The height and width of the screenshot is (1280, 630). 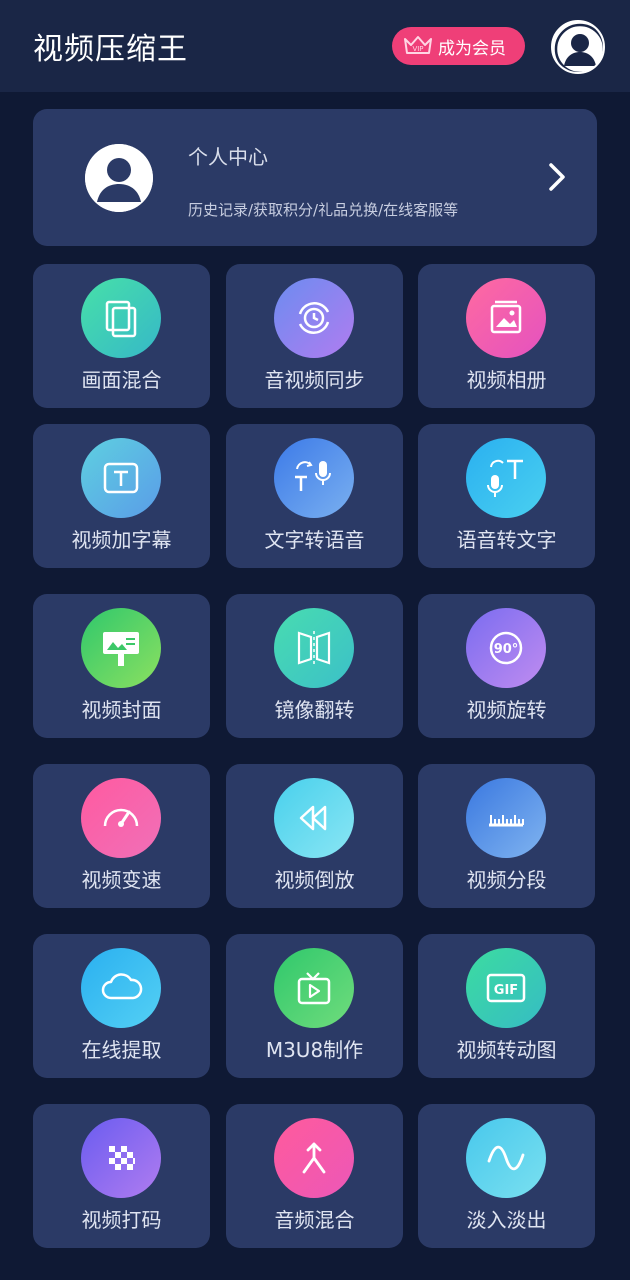 What do you see at coordinates (314, 478) in the screenshot?
I see `text-to-speech-icon` at bounding box center [314, 478].